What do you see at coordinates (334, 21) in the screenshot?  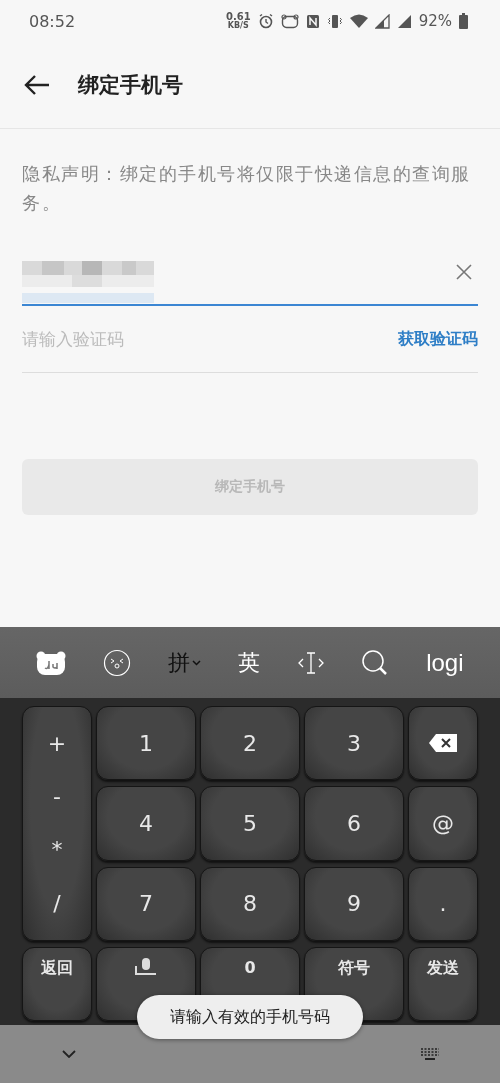 I see `vibrate-icon` at bounding box center [334, 21].